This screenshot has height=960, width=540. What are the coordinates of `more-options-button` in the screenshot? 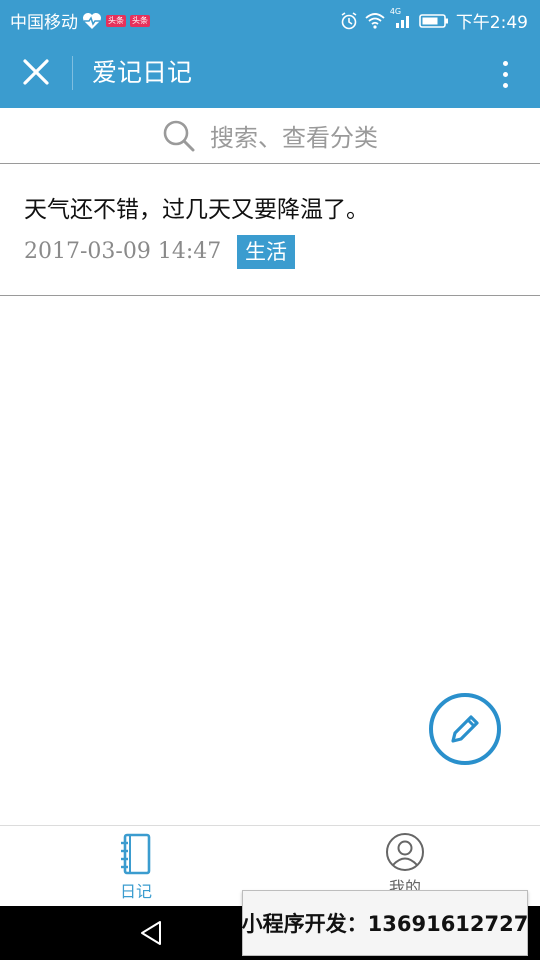 It's located at (505, 74).